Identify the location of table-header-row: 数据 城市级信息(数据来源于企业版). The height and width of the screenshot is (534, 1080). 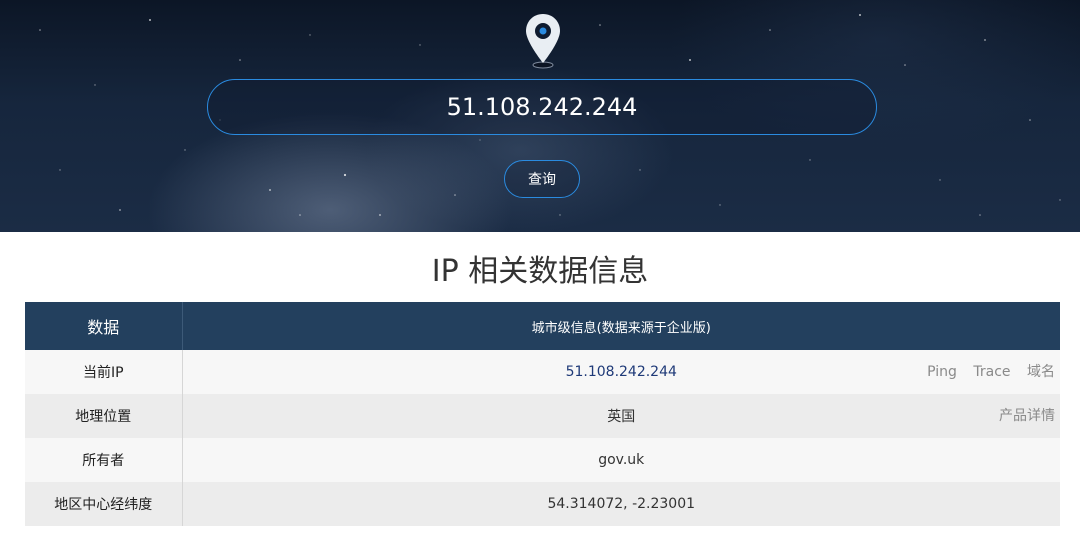
(542, 326).